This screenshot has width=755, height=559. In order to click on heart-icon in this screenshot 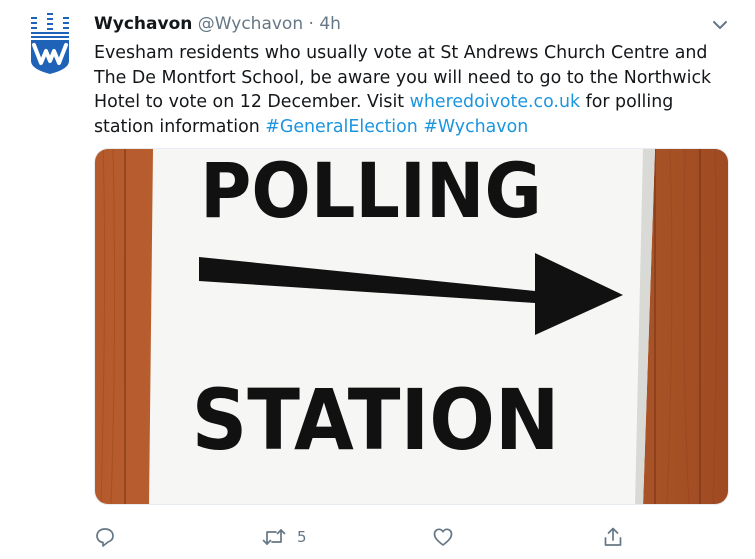, I will do `click(443, 537)`.